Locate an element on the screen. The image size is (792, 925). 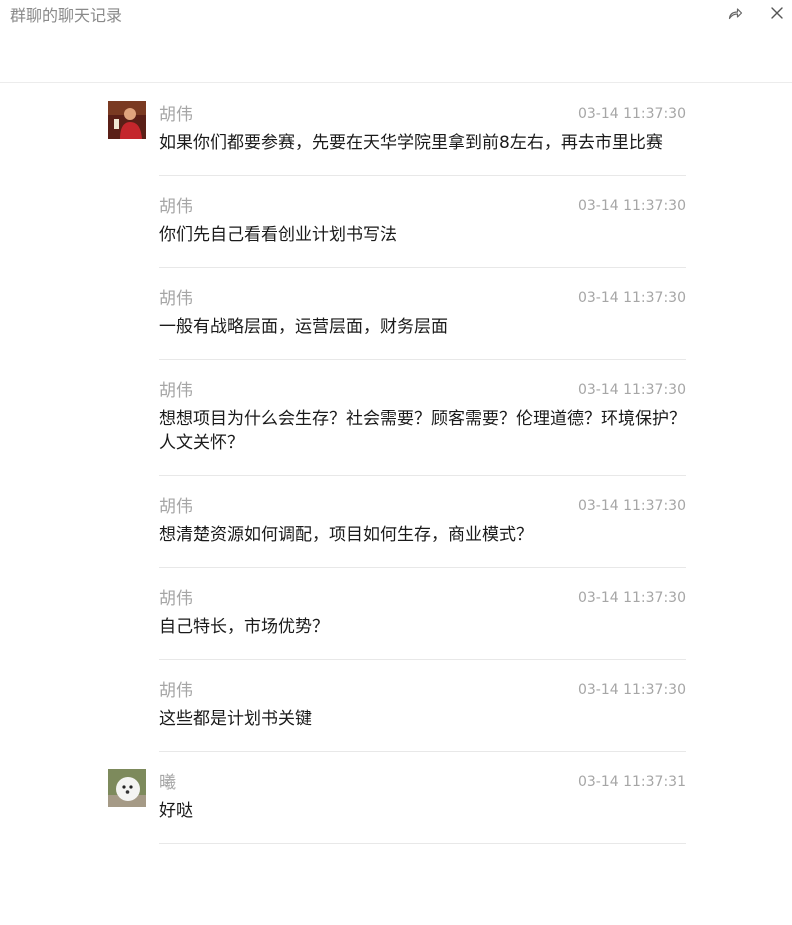
close-button is located at coordinates (777, 13).